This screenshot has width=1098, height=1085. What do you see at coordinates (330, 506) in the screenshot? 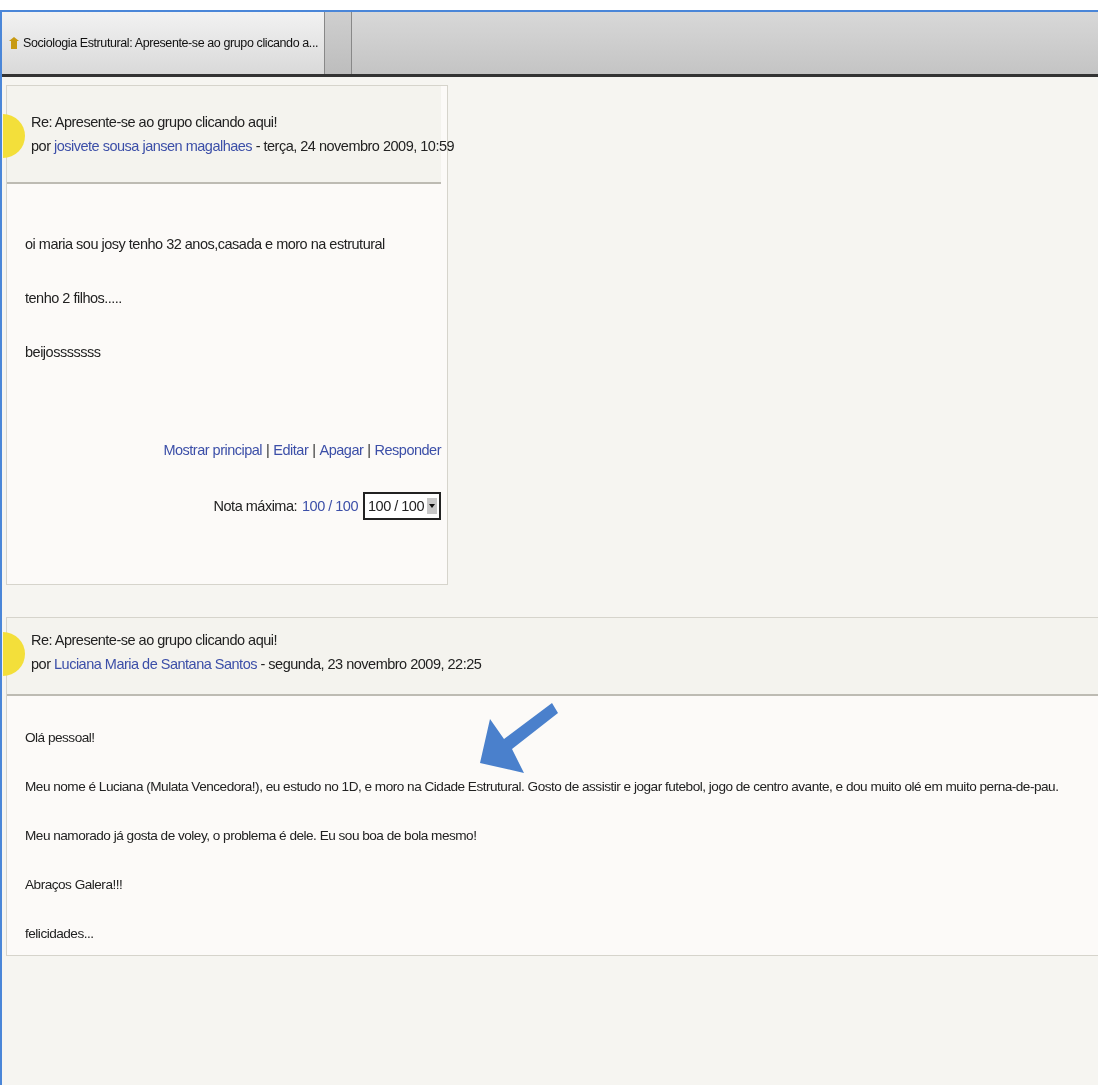
I see `grade-link: 100 / 100` at bounding box center [330, 506].